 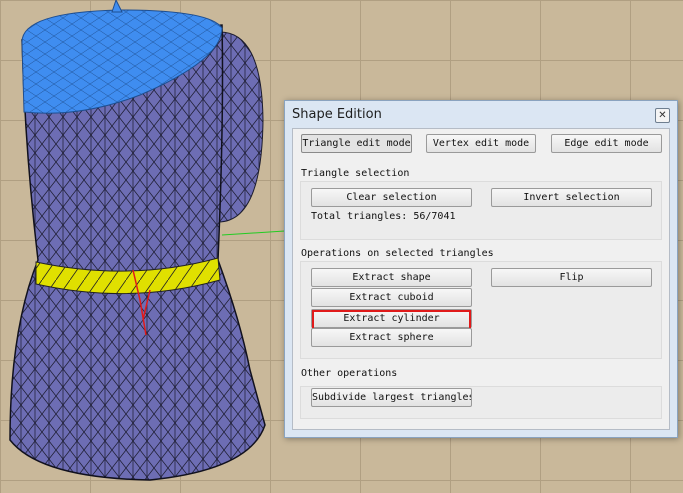 What do you see at coordinates (571, 277) in the screenshot?
I see `flip-button: Flip` at bounding box center [571, 277].